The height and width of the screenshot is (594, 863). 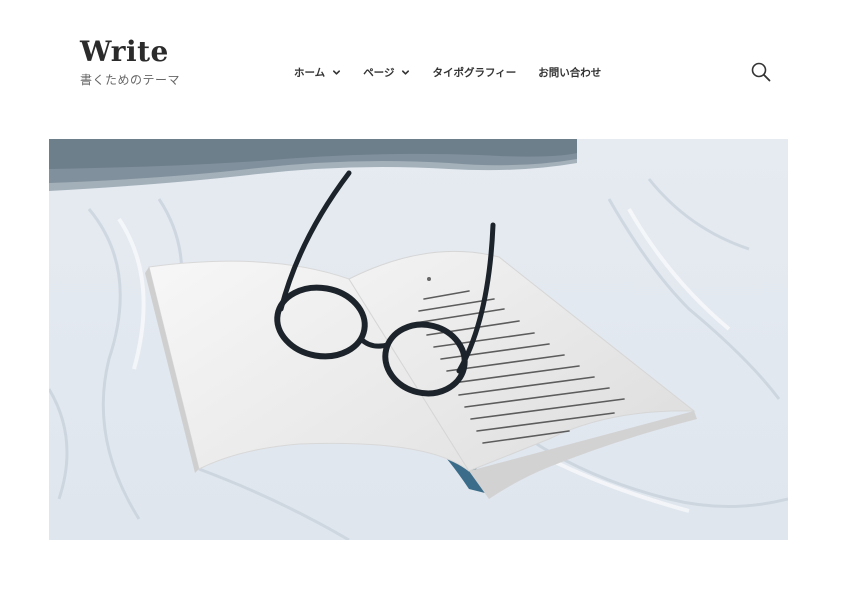 What do you see at coordinates (310, 72) in the screenshot?
I see `nav-item-label: ホーム` at bounding box center [310, 72].